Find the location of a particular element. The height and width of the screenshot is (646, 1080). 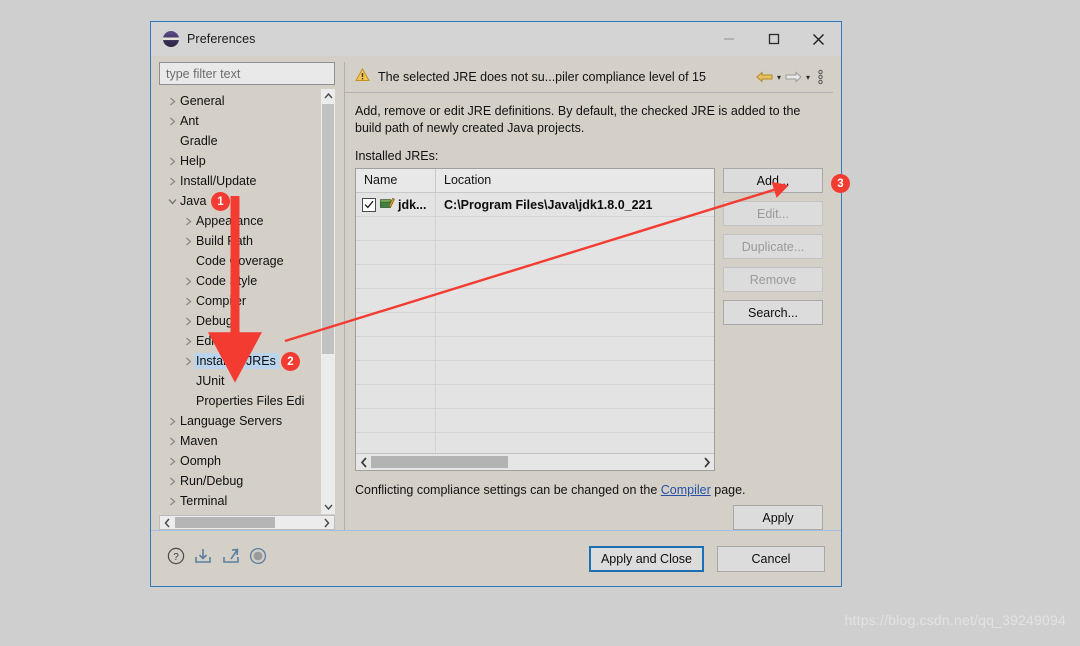

search-input is located at coordinates (247, 73).